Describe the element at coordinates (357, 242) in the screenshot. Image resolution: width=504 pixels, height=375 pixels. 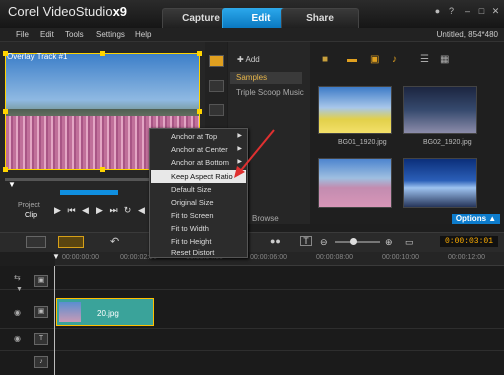
I see `zoom-slider` at that location.